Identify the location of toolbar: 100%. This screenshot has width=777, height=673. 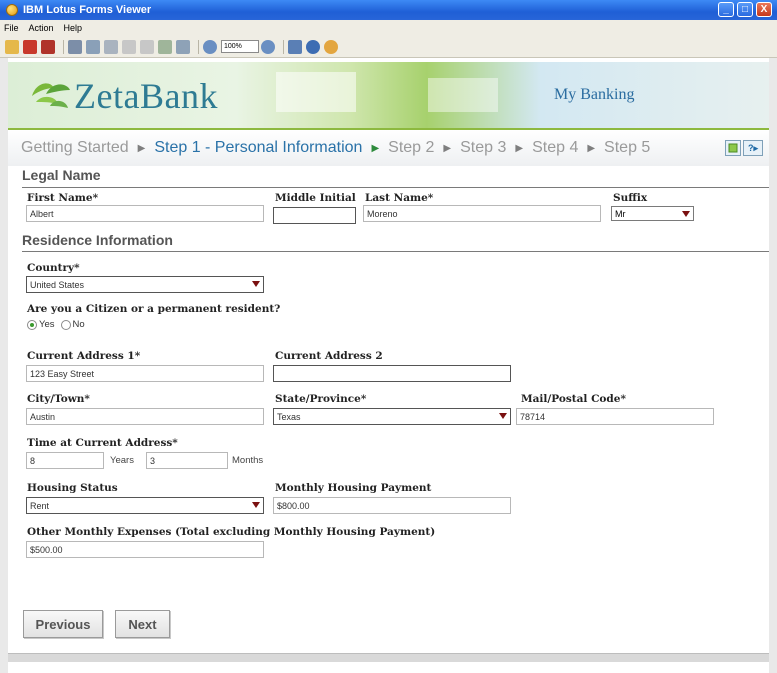
(388, 47).